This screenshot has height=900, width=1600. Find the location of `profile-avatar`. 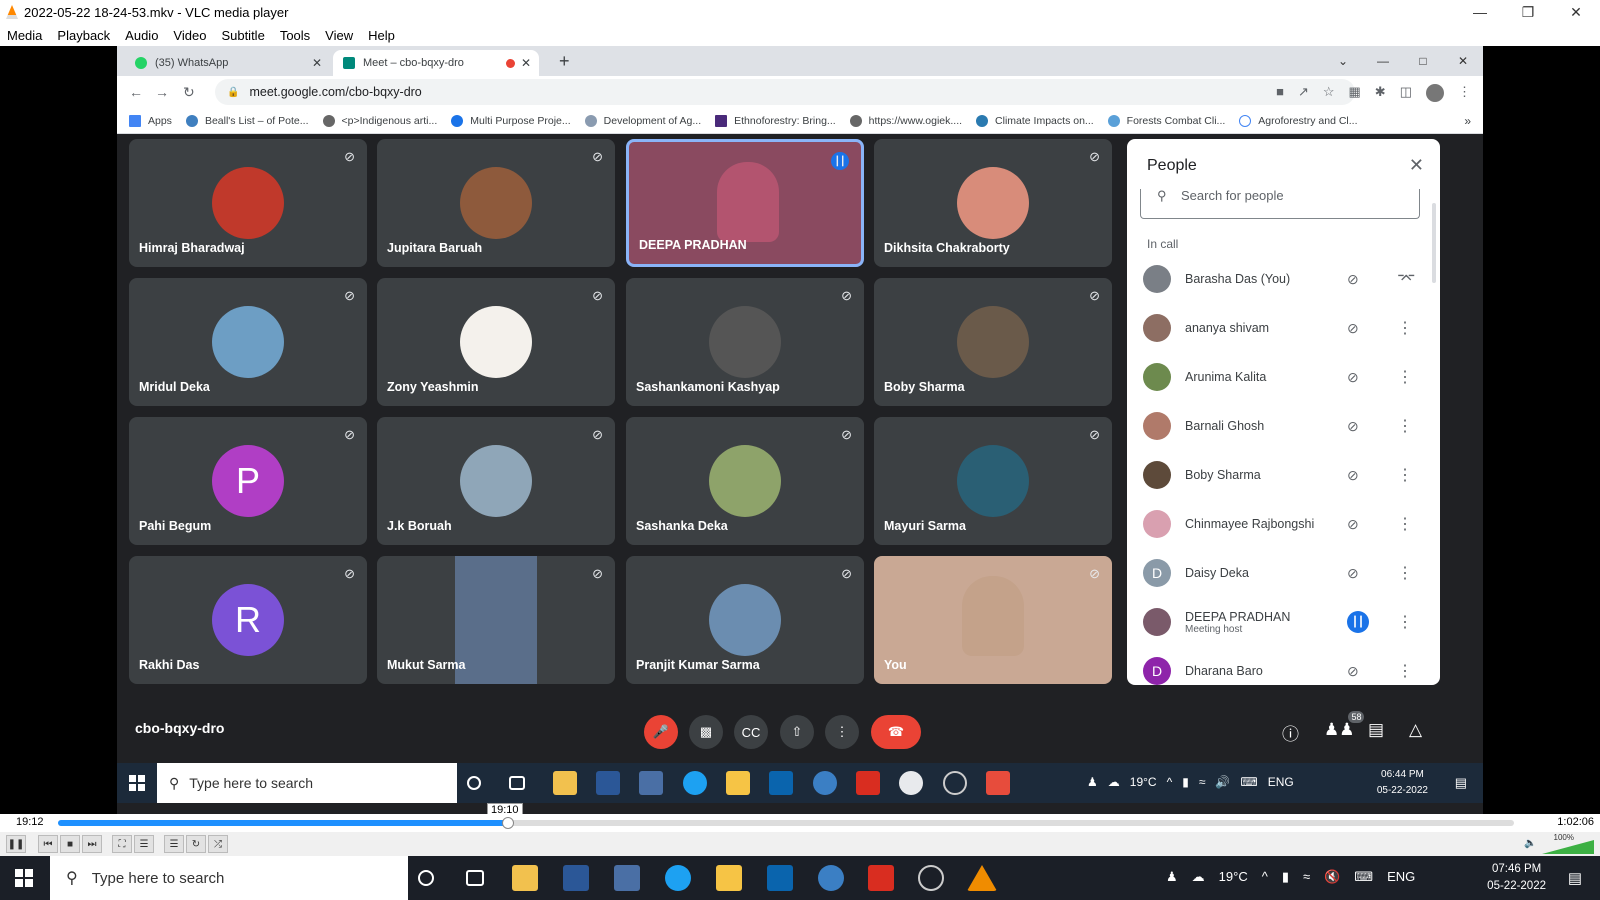

profile-avatar is located at coordinates (1435, 93).